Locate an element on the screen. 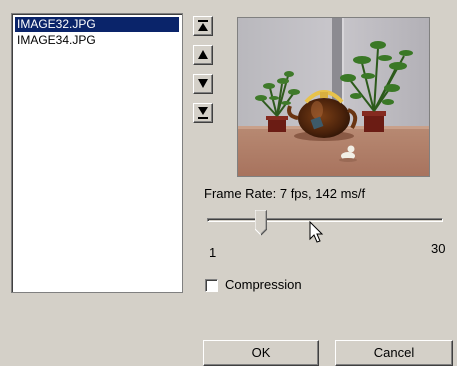 Image resolution: width=457 pixels, height=366 pixels. frame-rate-slider-track is located at coordinates (325, 220).